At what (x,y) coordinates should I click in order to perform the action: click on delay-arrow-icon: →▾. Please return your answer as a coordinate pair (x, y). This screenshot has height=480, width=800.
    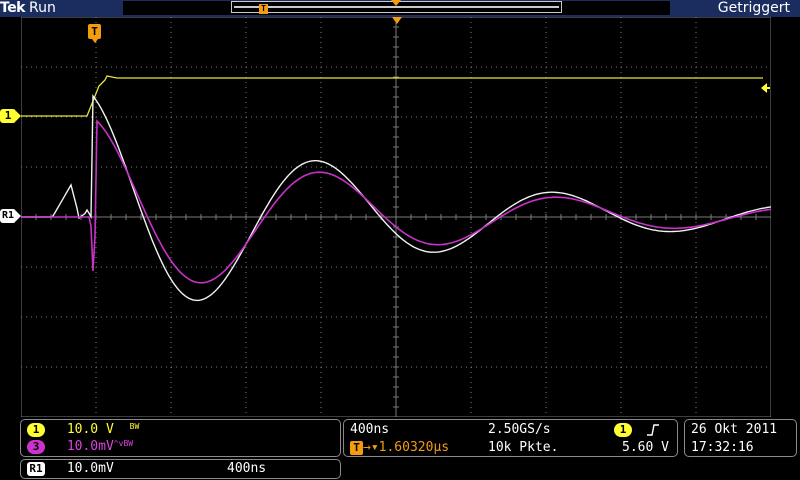
    Looking at the image, I should click on (371, 447).